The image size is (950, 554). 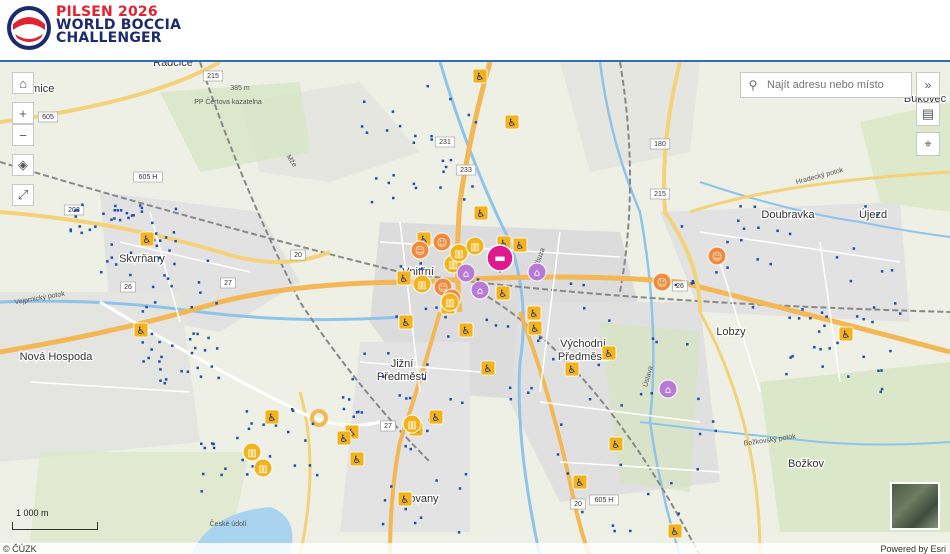 What do you see at coordinates (837, 85) in the screenshot?
I see `search-input` at bounding box center [837, 85].